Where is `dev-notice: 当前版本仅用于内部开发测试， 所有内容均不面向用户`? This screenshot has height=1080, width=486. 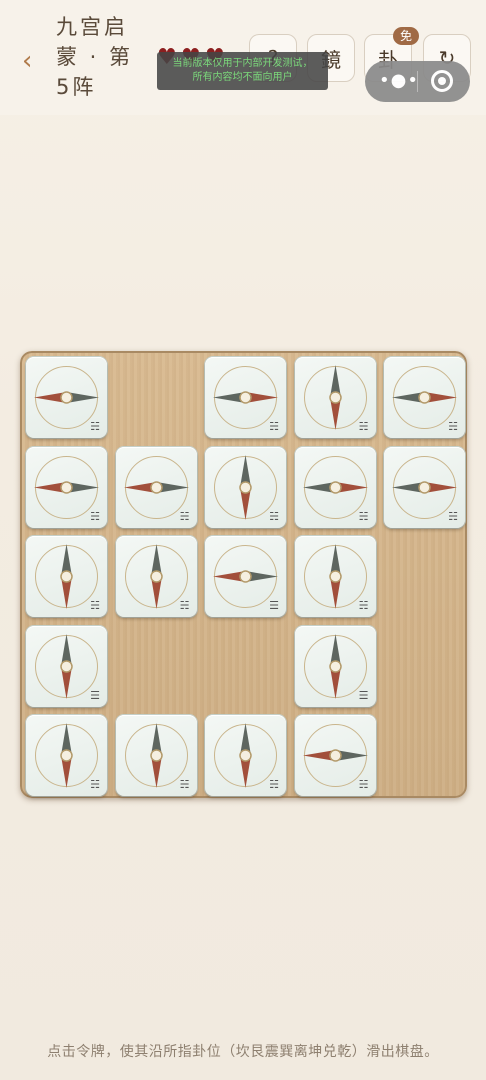 dev-notice: 当前版本仅用于内部开发测试， 所有内容均不面向用户 is located at coordinates (242, 71).